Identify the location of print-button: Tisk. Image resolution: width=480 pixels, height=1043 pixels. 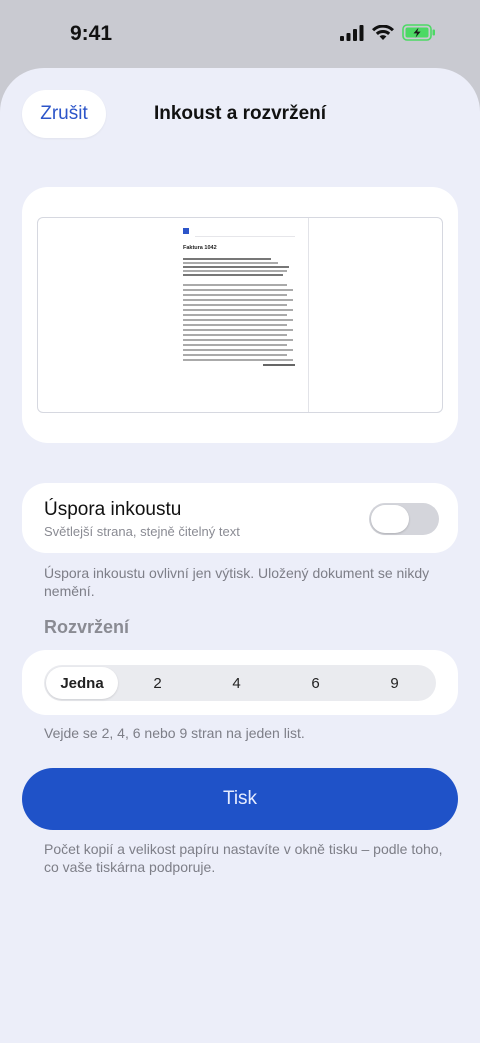
(240, 799).